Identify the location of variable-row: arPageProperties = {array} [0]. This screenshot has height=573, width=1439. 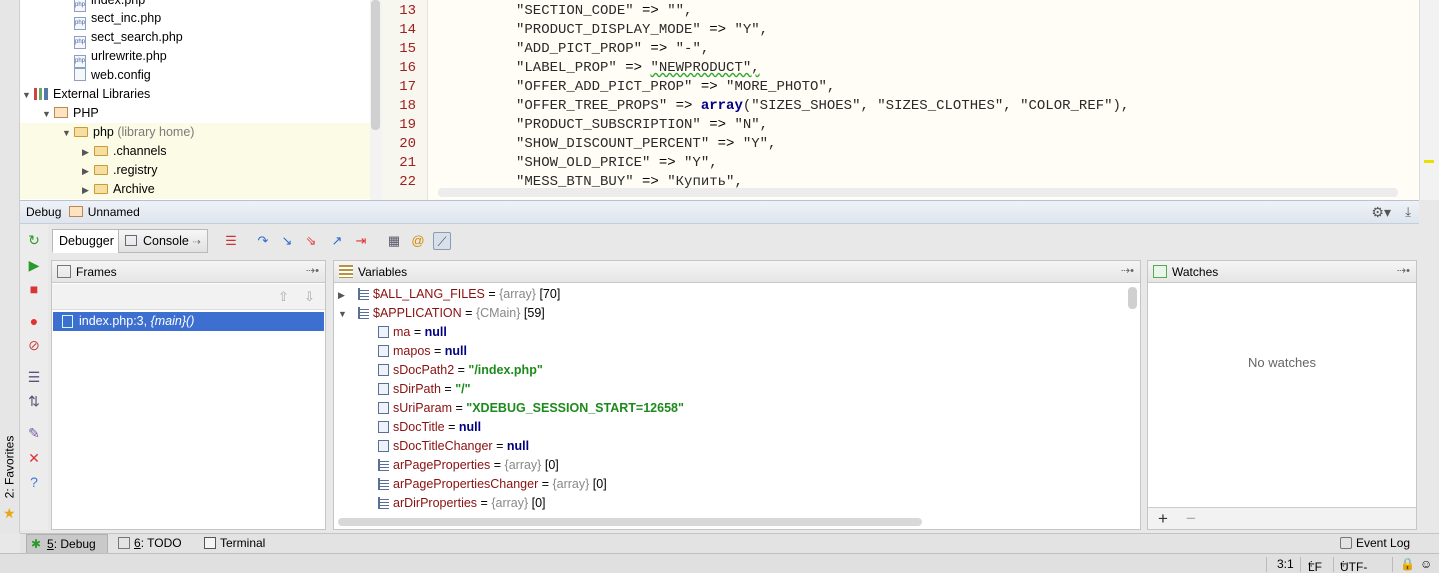
(468, 465).